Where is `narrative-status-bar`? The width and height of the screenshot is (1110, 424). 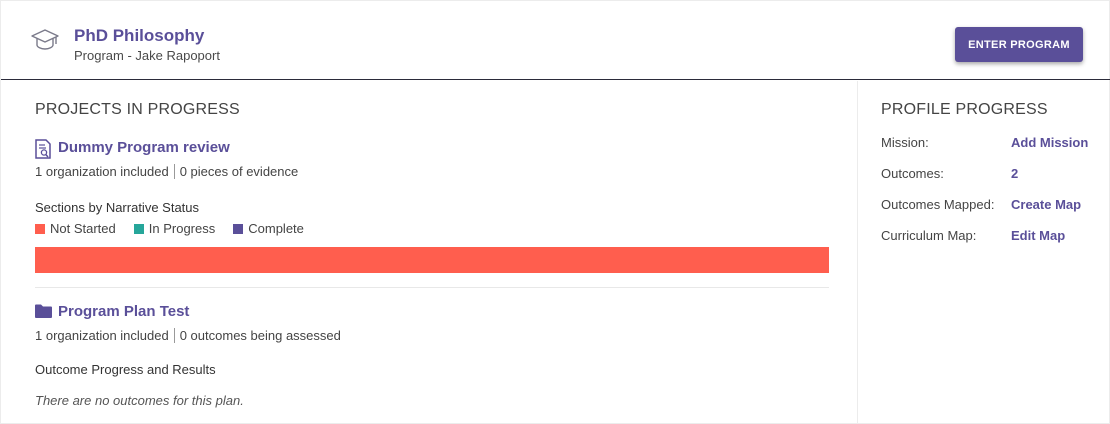 narrative-status-bar is located at coordinates (432, 260).